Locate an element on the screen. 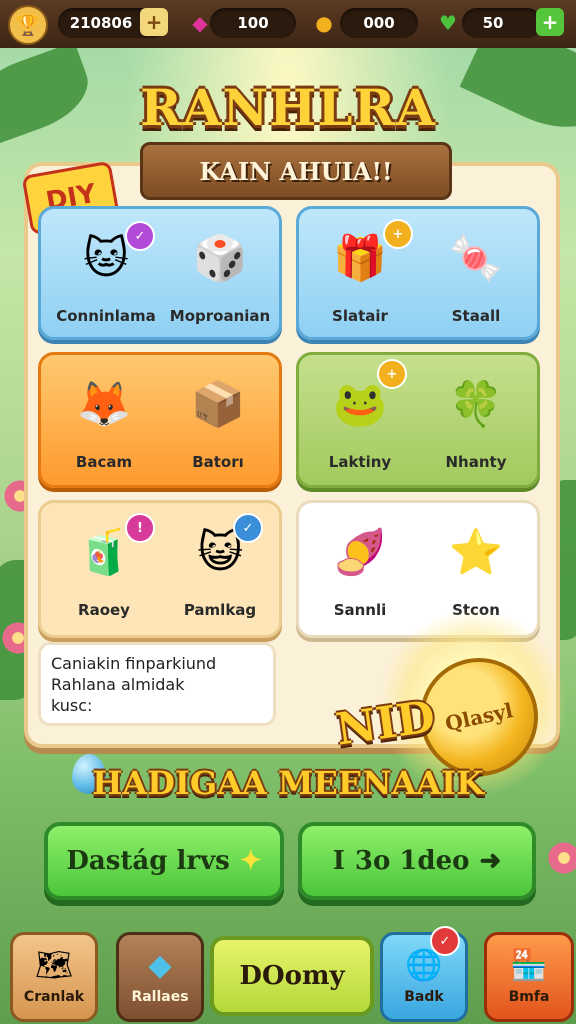 This screenshot has height=1024, width=576. candy-icon: 🍬 is located at coordinates (476, 258).